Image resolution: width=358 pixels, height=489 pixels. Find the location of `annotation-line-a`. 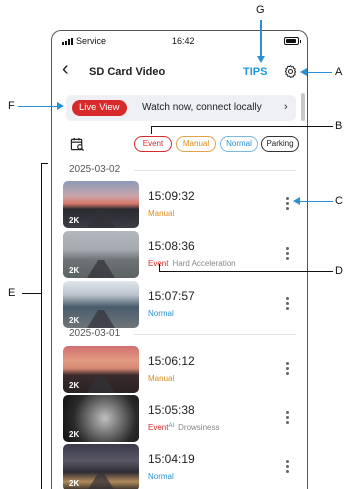

annotation-line-a is located at coordinates (319, 72).